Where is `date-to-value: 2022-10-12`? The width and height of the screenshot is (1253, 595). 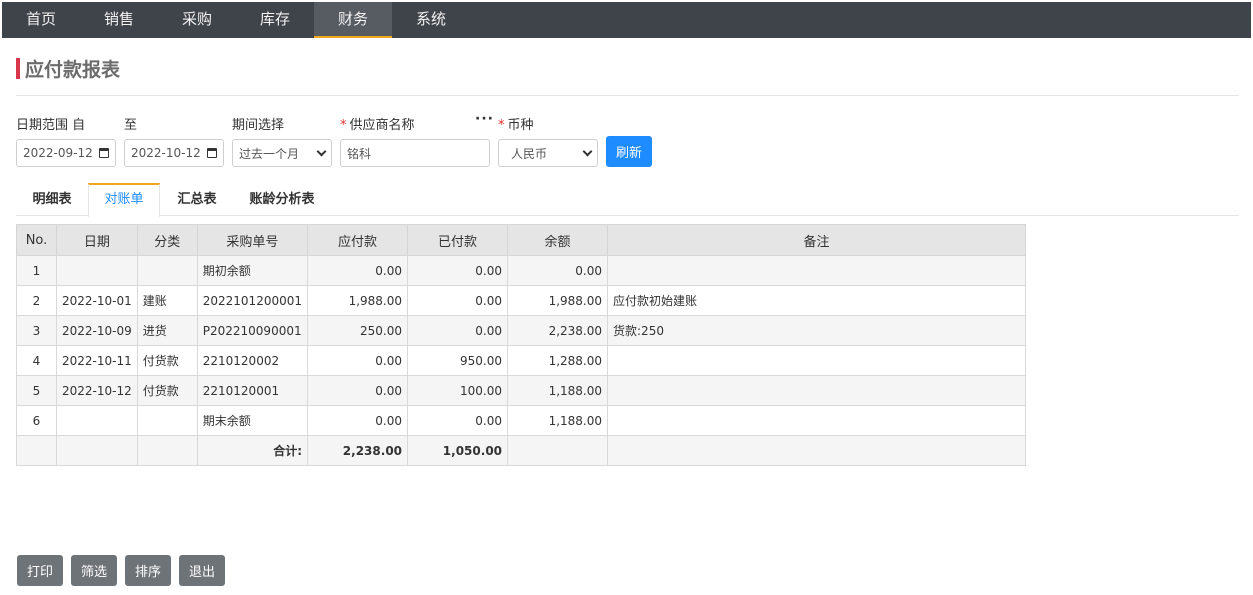
date-to-value: 2022-10-12 is located at coordinates (166, 153).